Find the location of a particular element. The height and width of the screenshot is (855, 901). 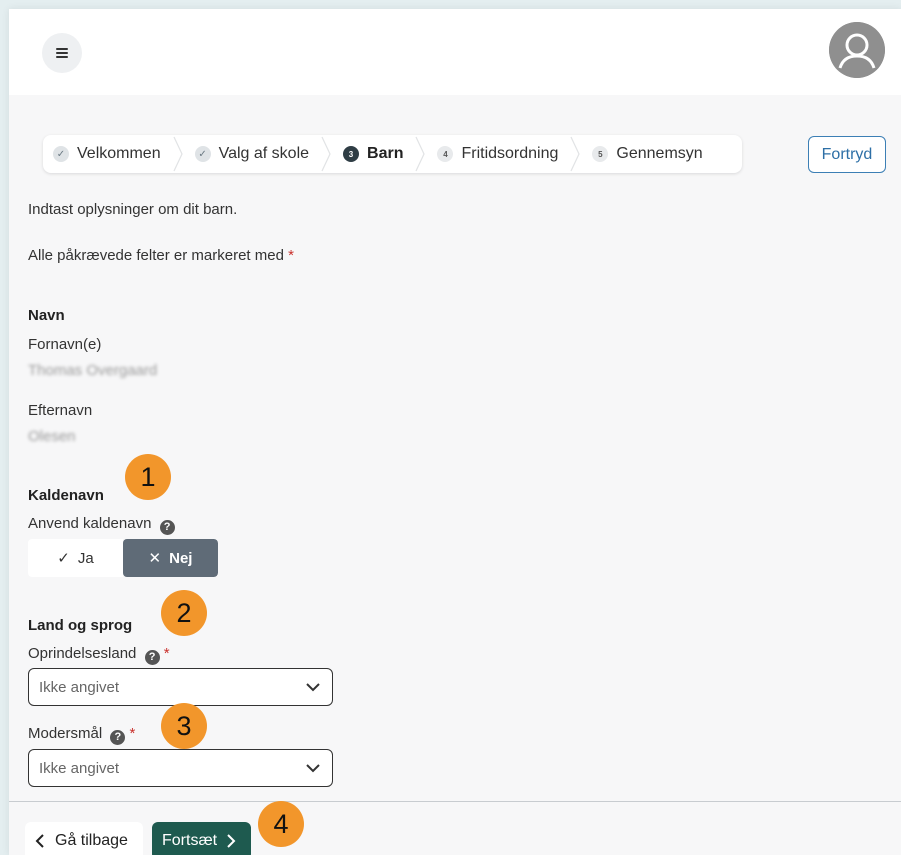

required-note: Alle påkrævede felter er markeret med * is located at coordinates (161, 255).